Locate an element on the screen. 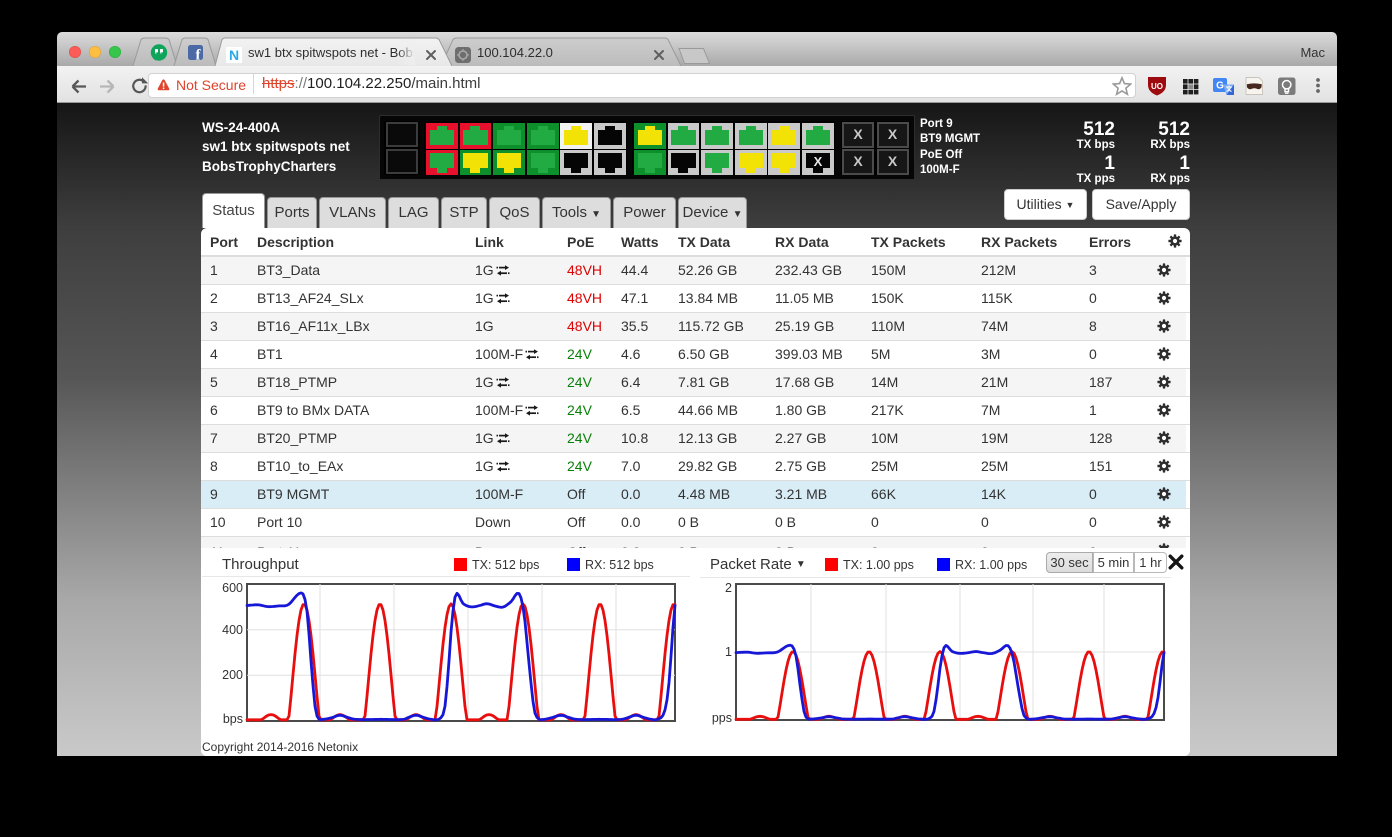  svg-text: G is located at coordinates (1220, 86).